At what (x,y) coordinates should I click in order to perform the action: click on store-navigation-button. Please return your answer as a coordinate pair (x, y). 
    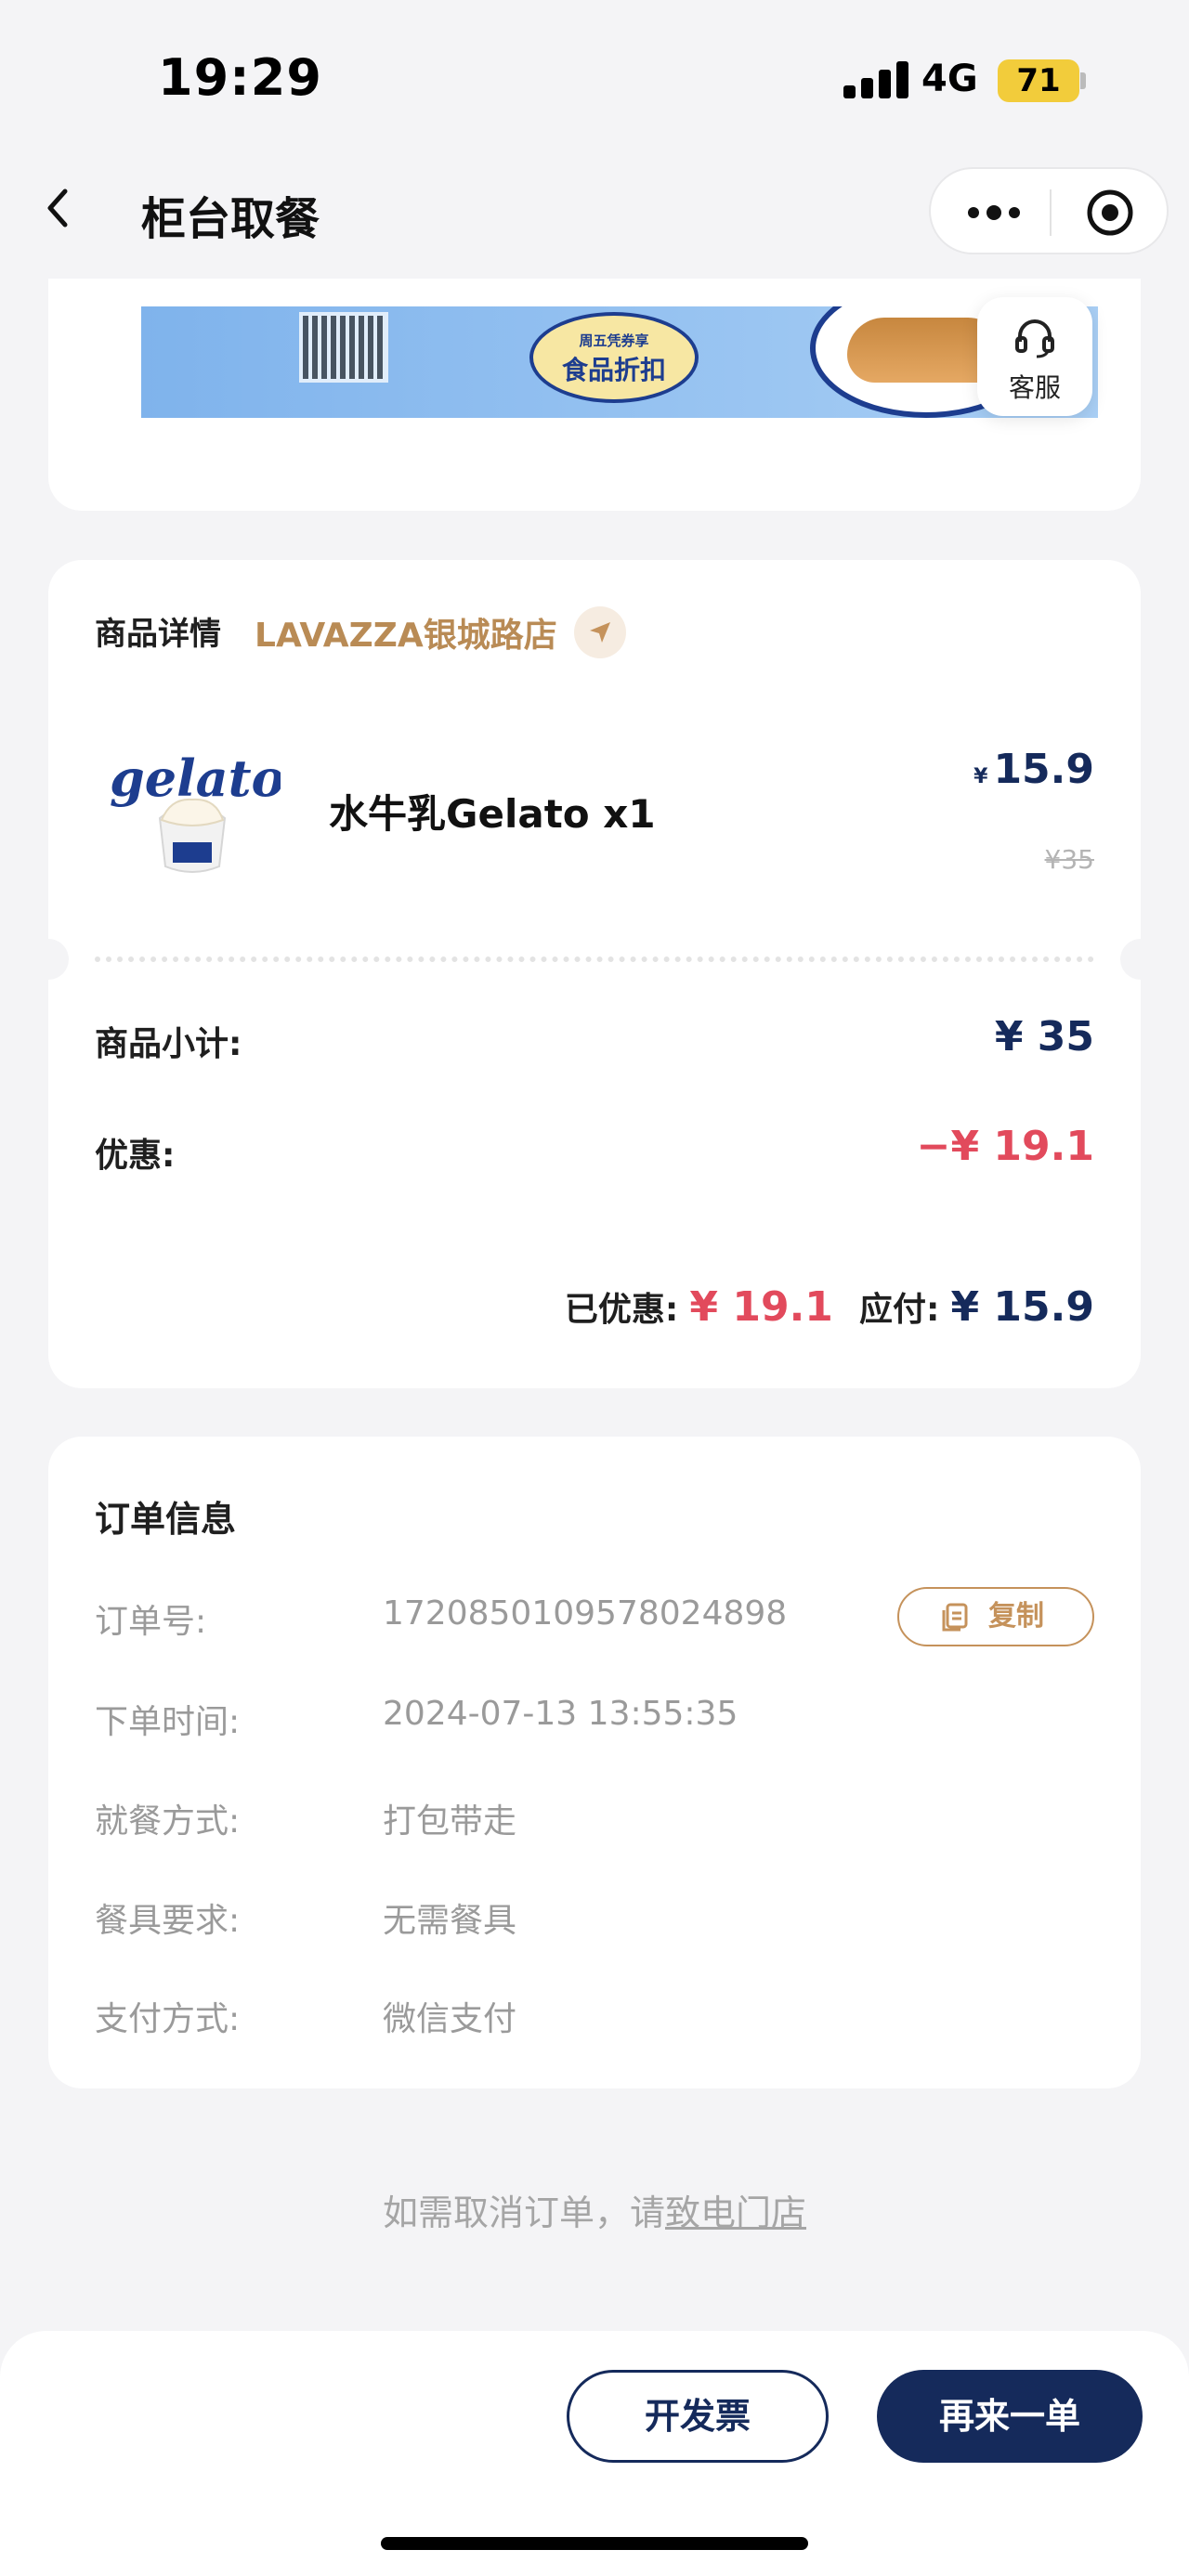
    Looking at the image, I should click on (600, 632).